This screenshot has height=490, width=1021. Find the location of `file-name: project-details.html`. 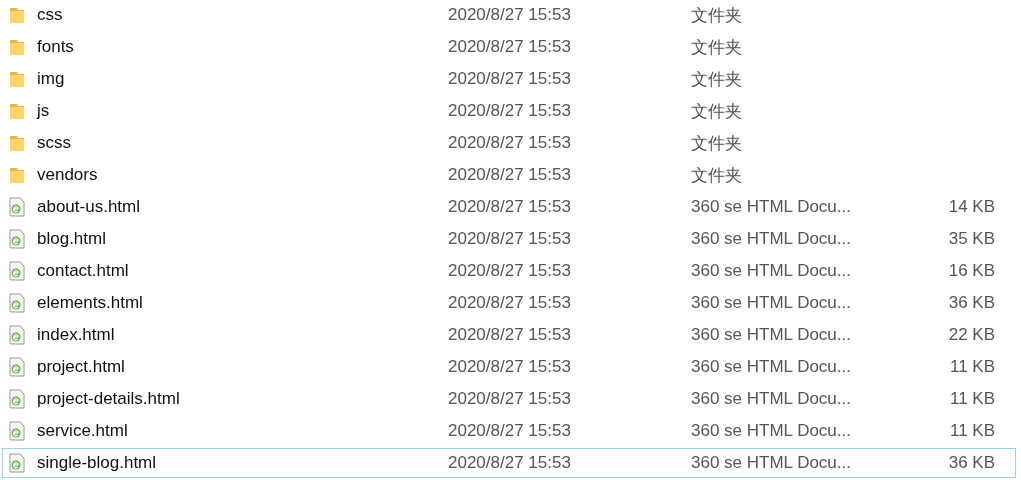

file-name: project-details.html is located at coordinates (109, 399).